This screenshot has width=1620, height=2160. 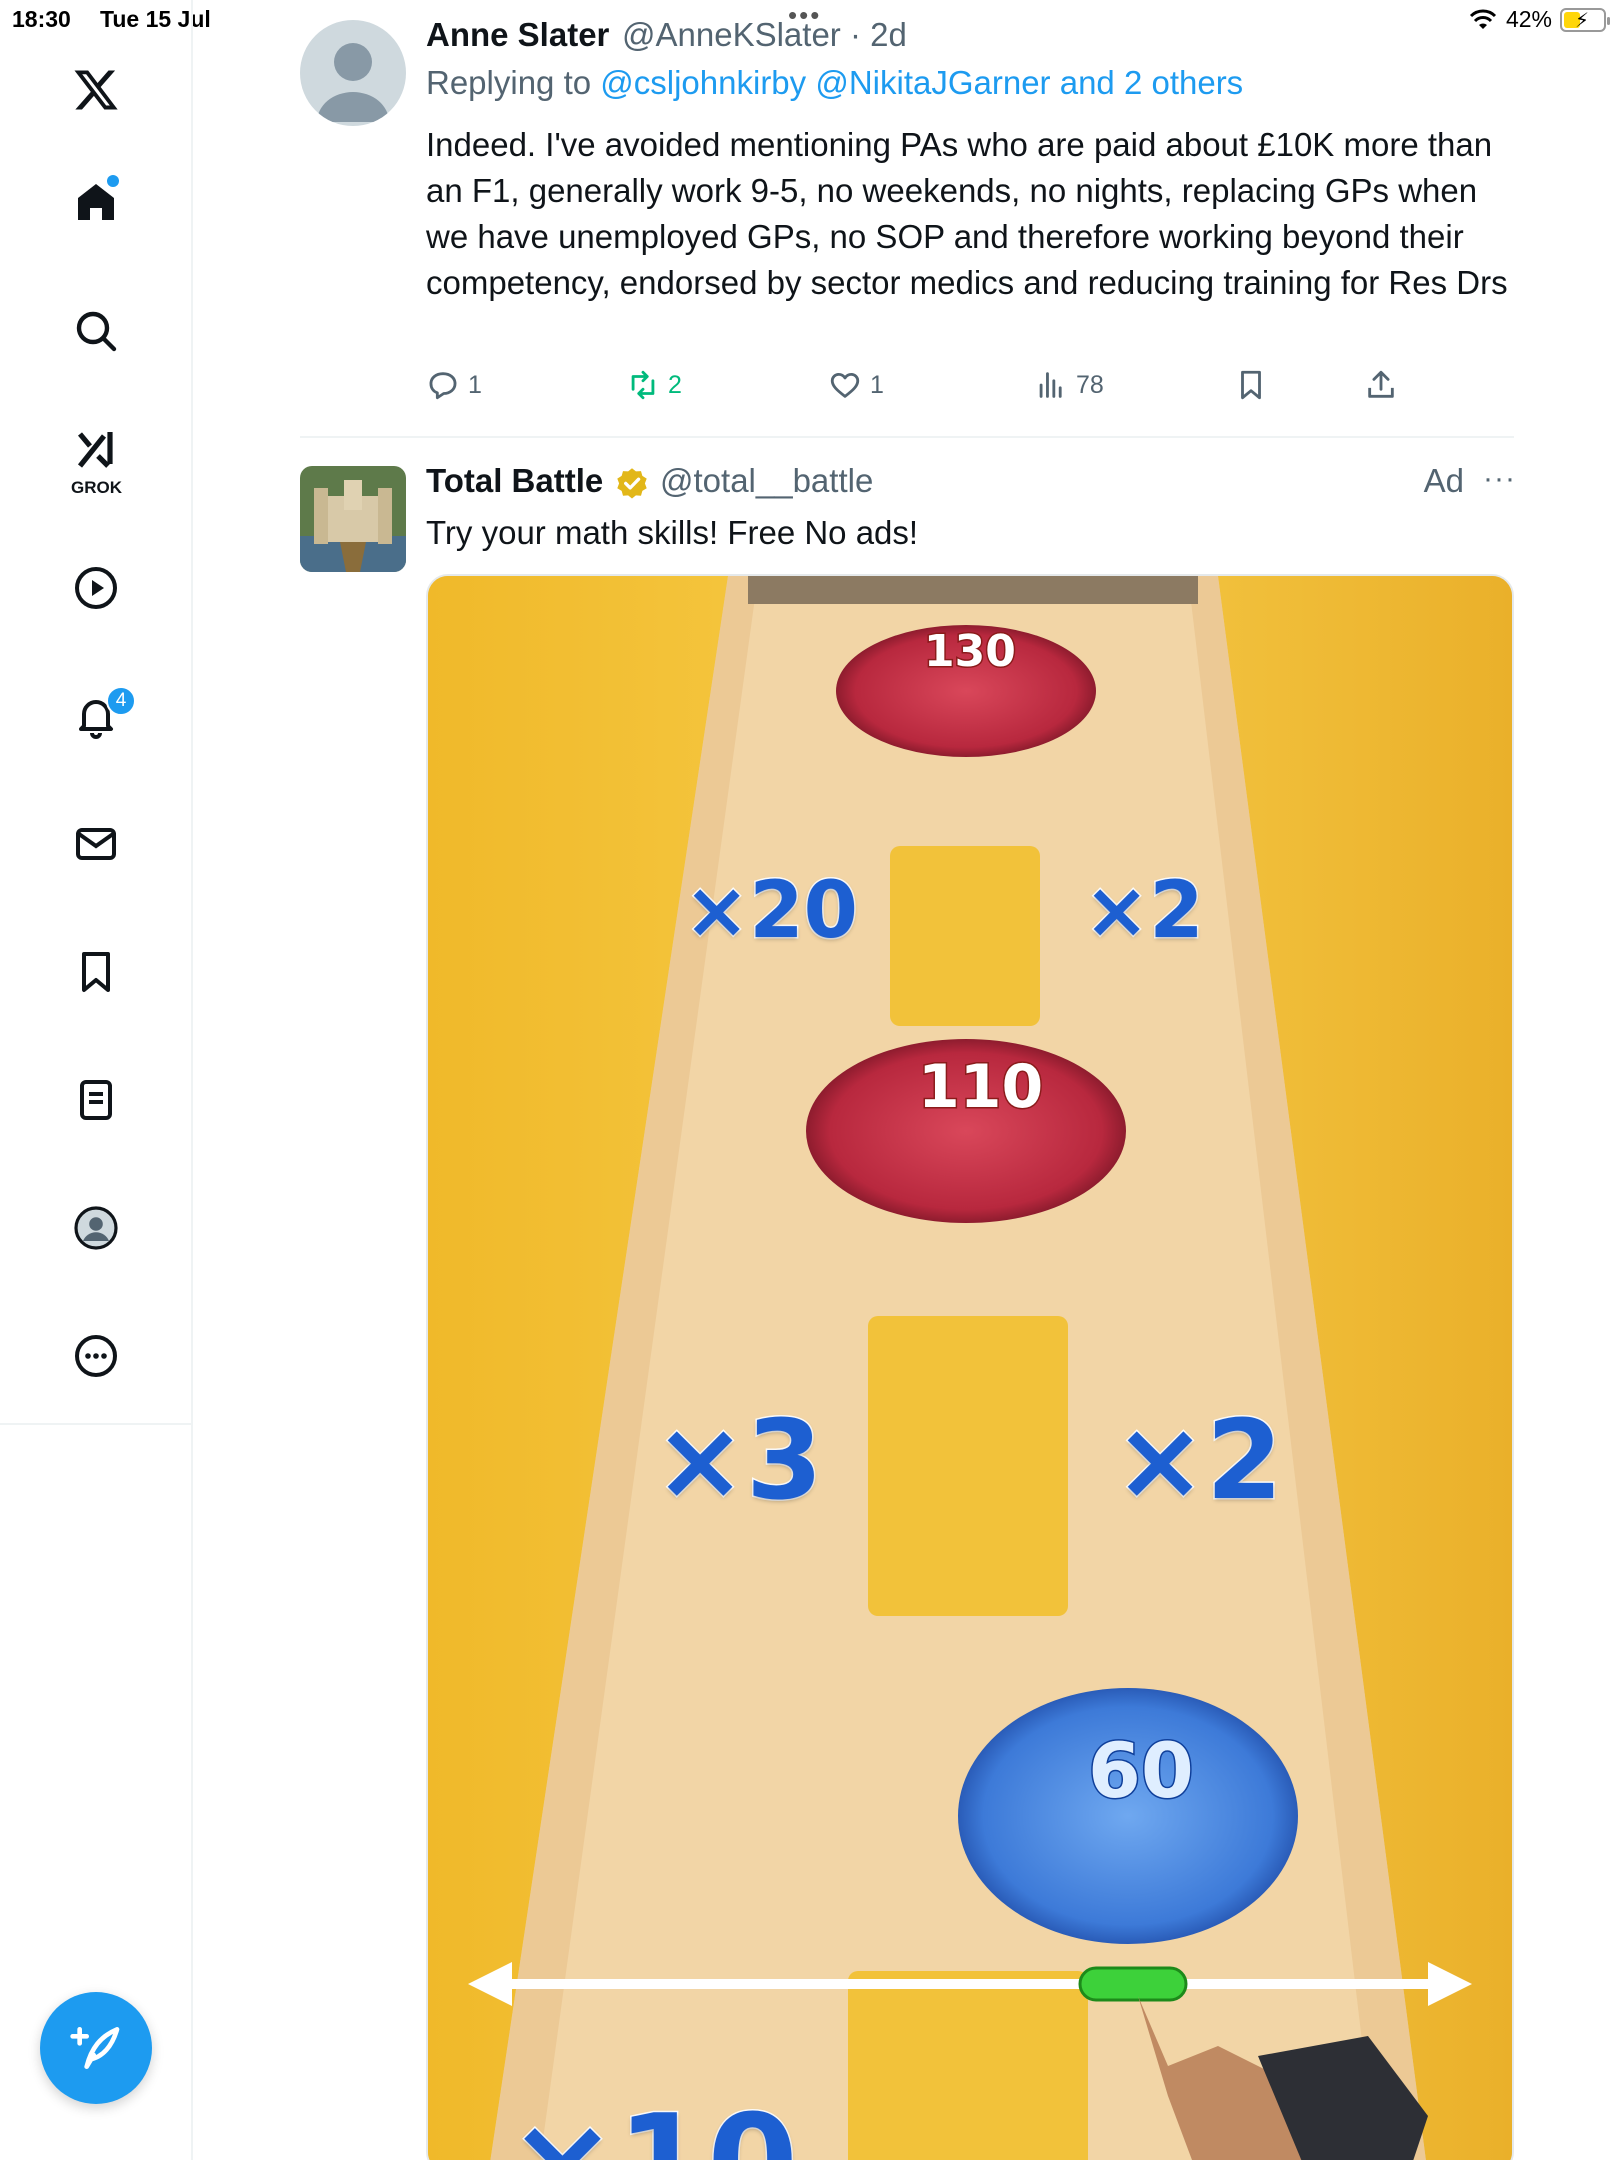 What do you see at coordinates (1443, 480) in the screenshot?
I see `ad-label: Ad` at bounding box center [1443, 480].